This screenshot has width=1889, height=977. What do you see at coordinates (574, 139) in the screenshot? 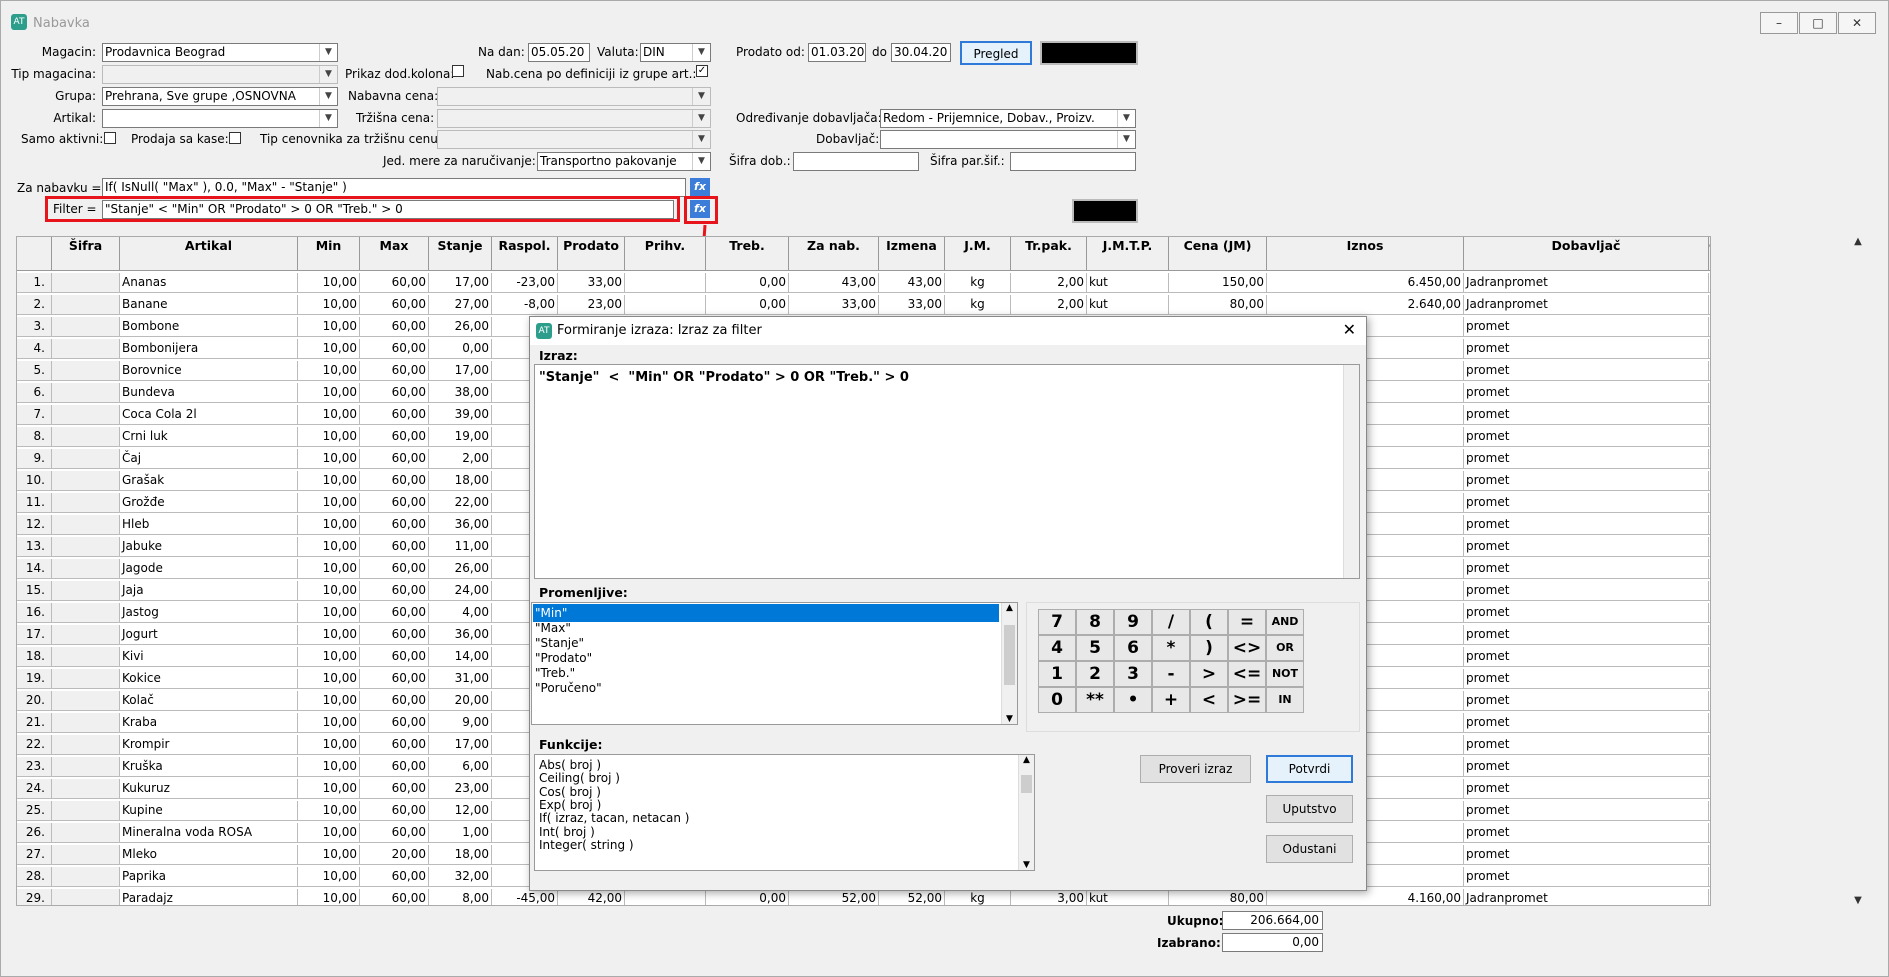
I see `tip-cenovnika-combo: ▼` at bounding box center [574, 139].